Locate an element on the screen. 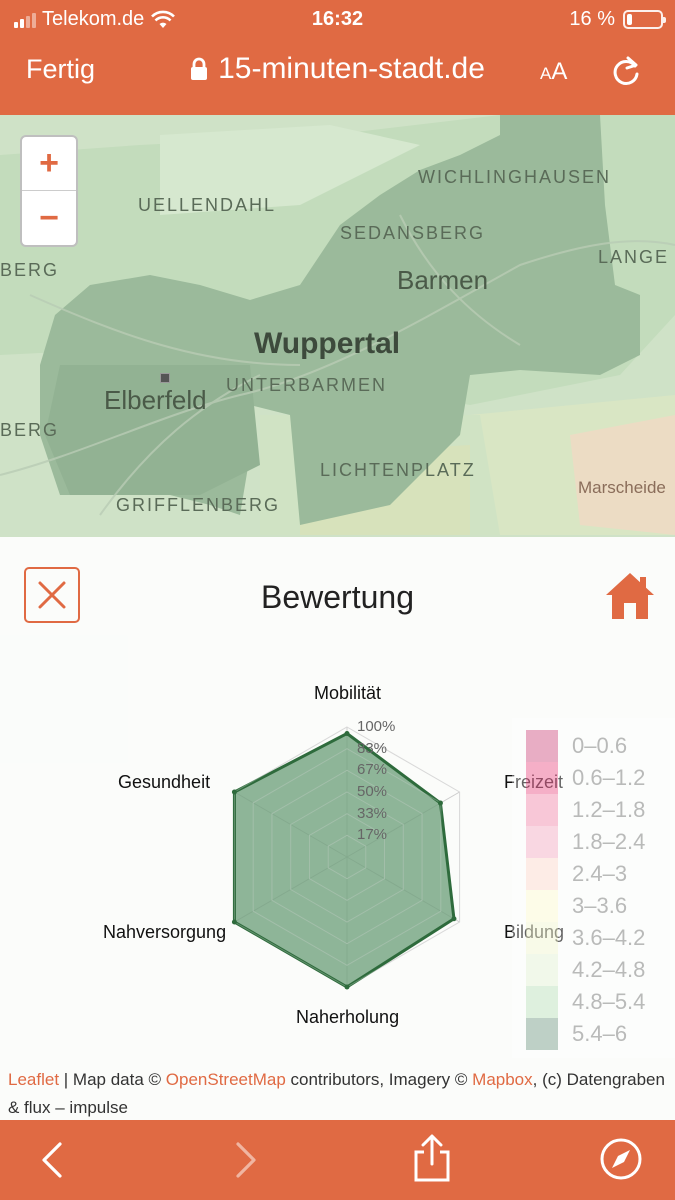  legend-item: 5.4–6 is located at coordinates (576, 1034).